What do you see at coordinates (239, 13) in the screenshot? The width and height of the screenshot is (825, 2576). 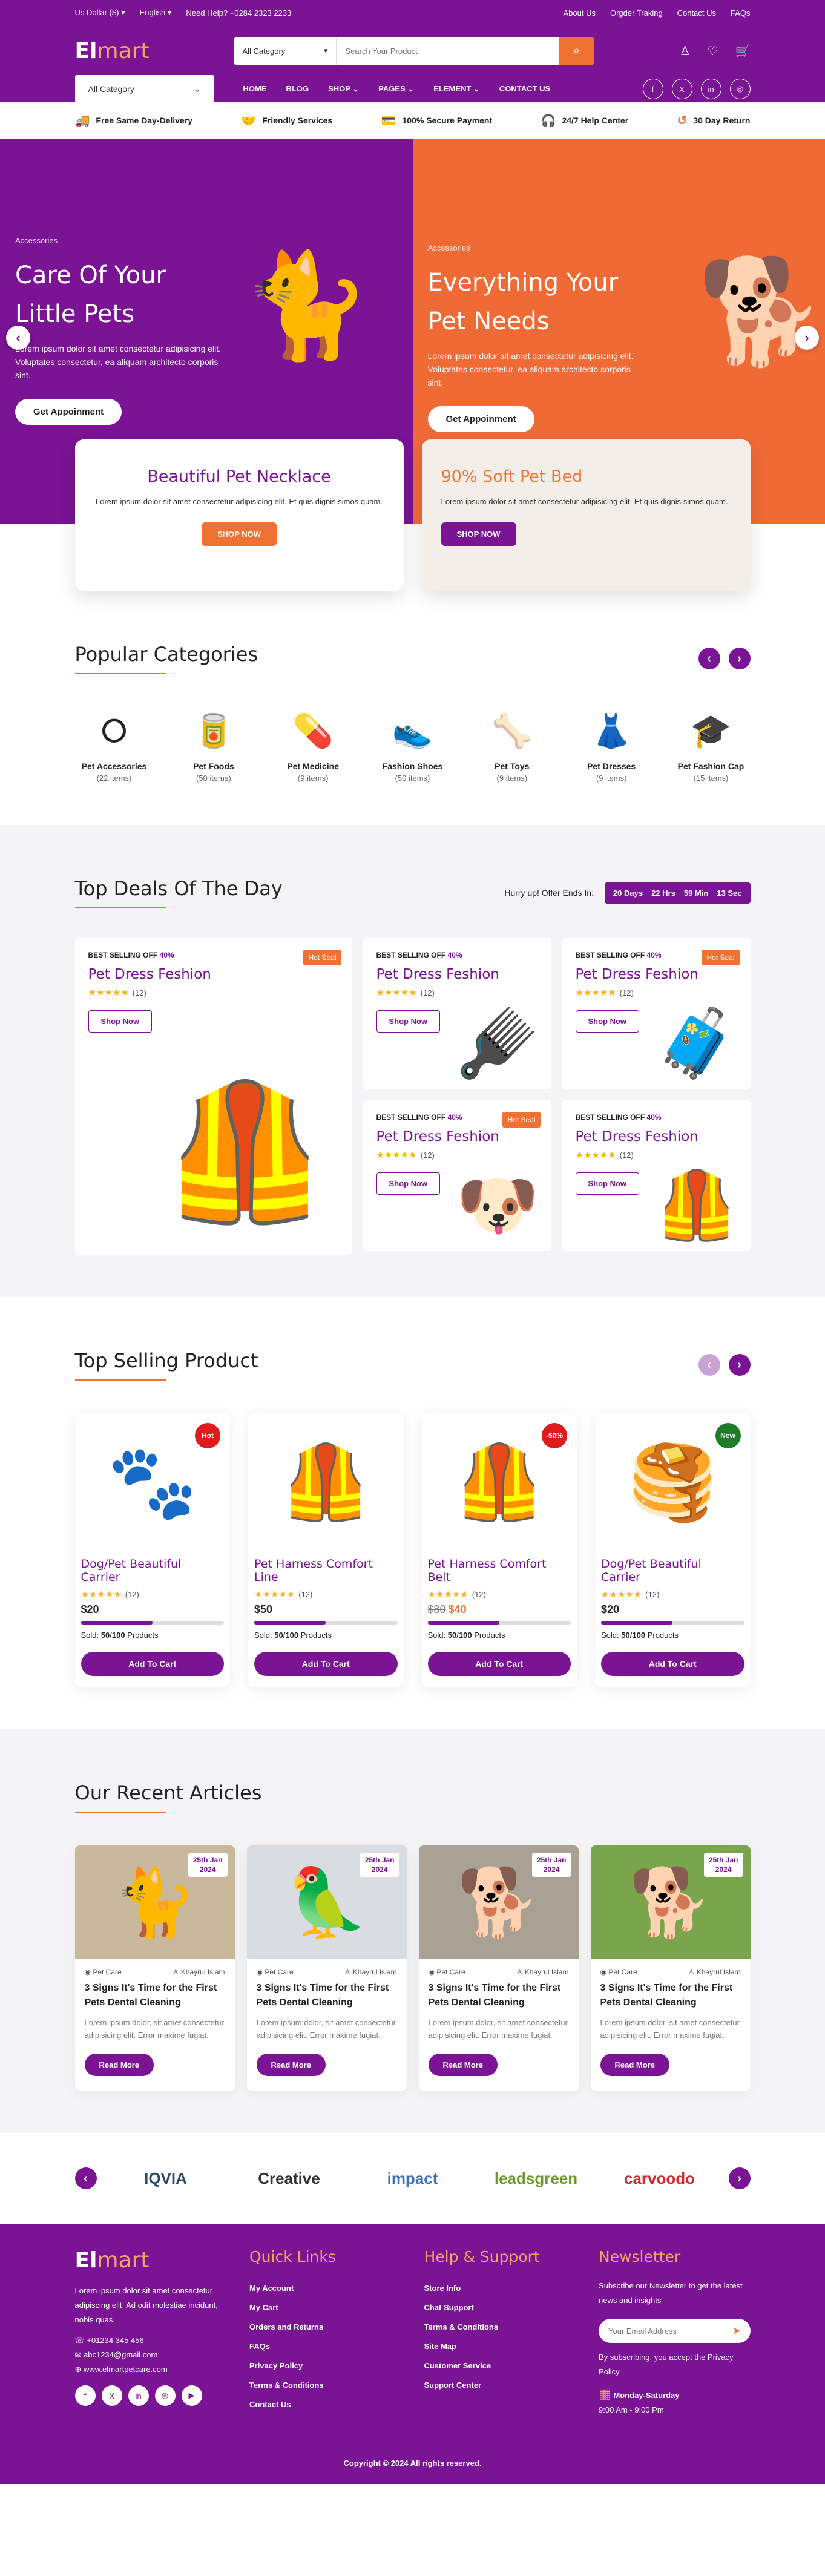 I see `help-phone: Need Help? +0284 2323 2233` at bounding box center [239, 13].